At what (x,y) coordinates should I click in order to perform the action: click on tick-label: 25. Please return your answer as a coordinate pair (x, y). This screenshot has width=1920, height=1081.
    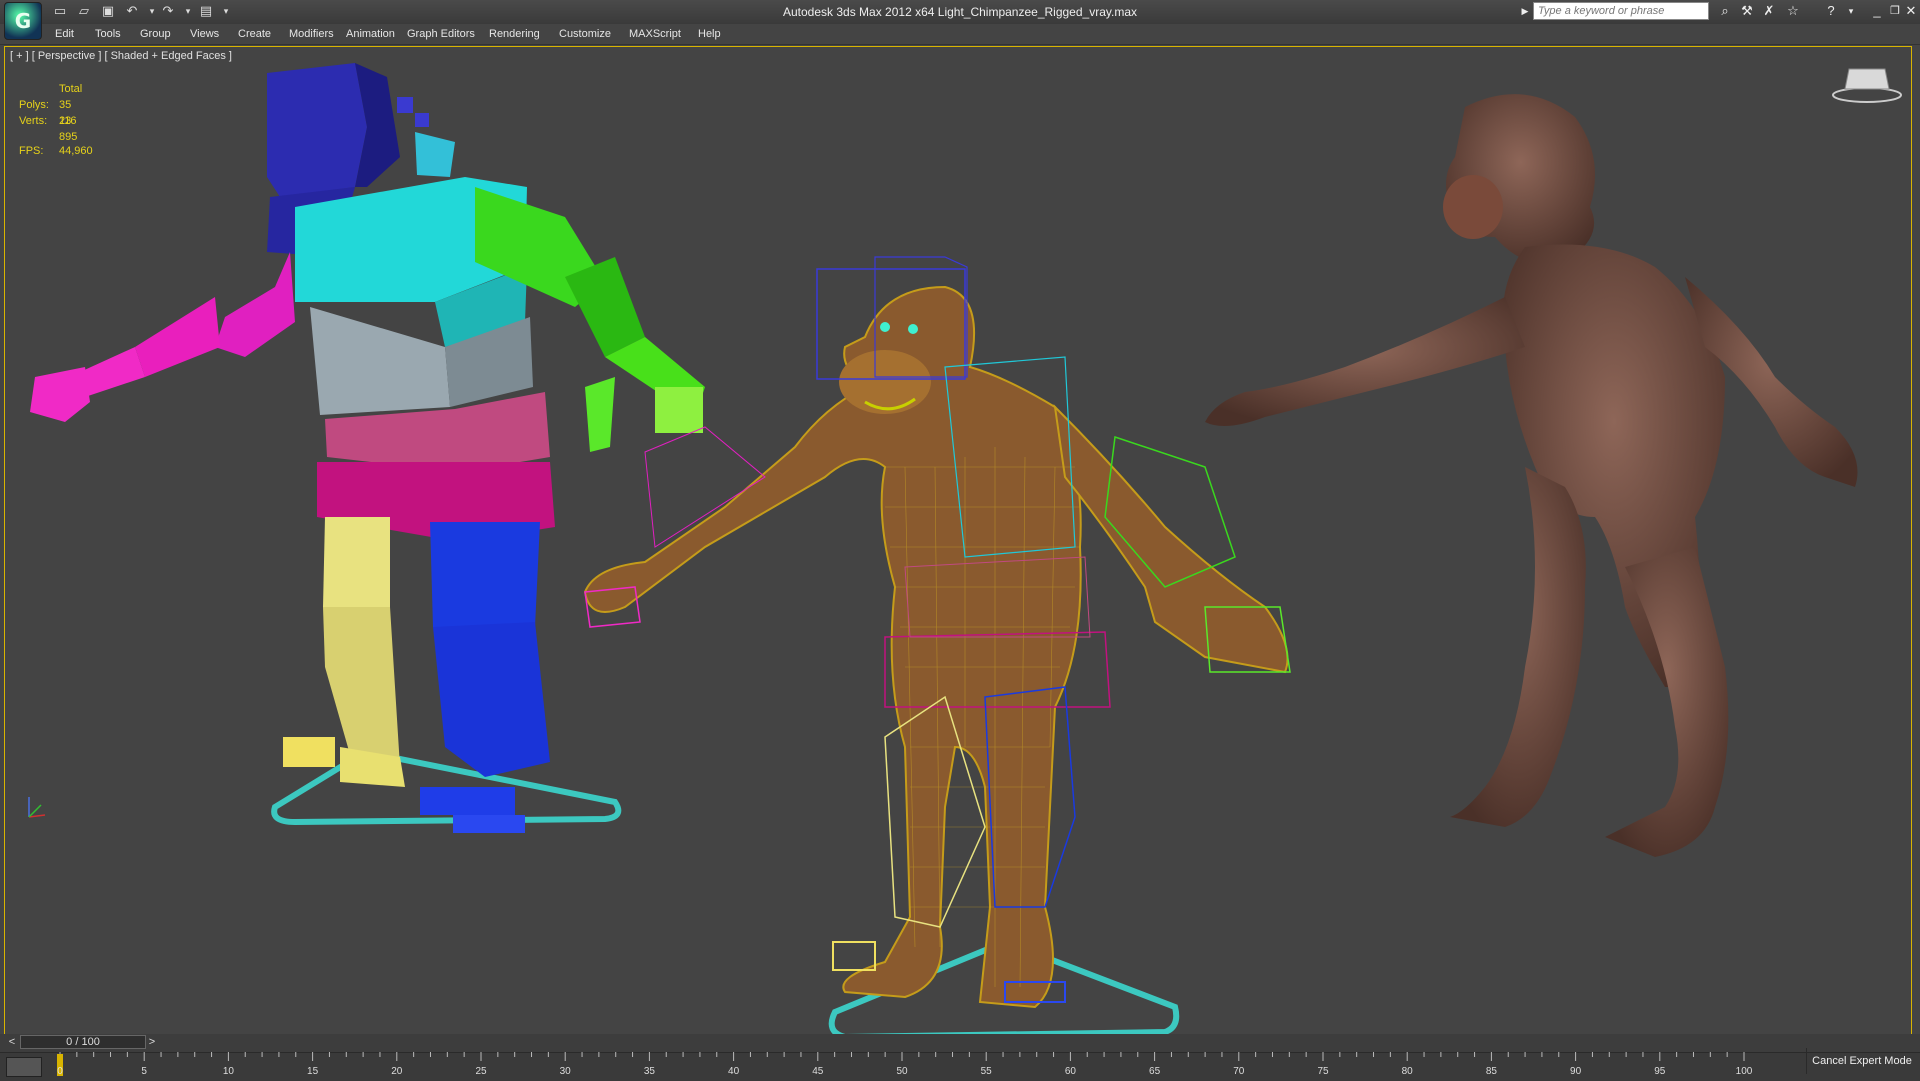
    Looking at the image, I should click on (481, 1071).